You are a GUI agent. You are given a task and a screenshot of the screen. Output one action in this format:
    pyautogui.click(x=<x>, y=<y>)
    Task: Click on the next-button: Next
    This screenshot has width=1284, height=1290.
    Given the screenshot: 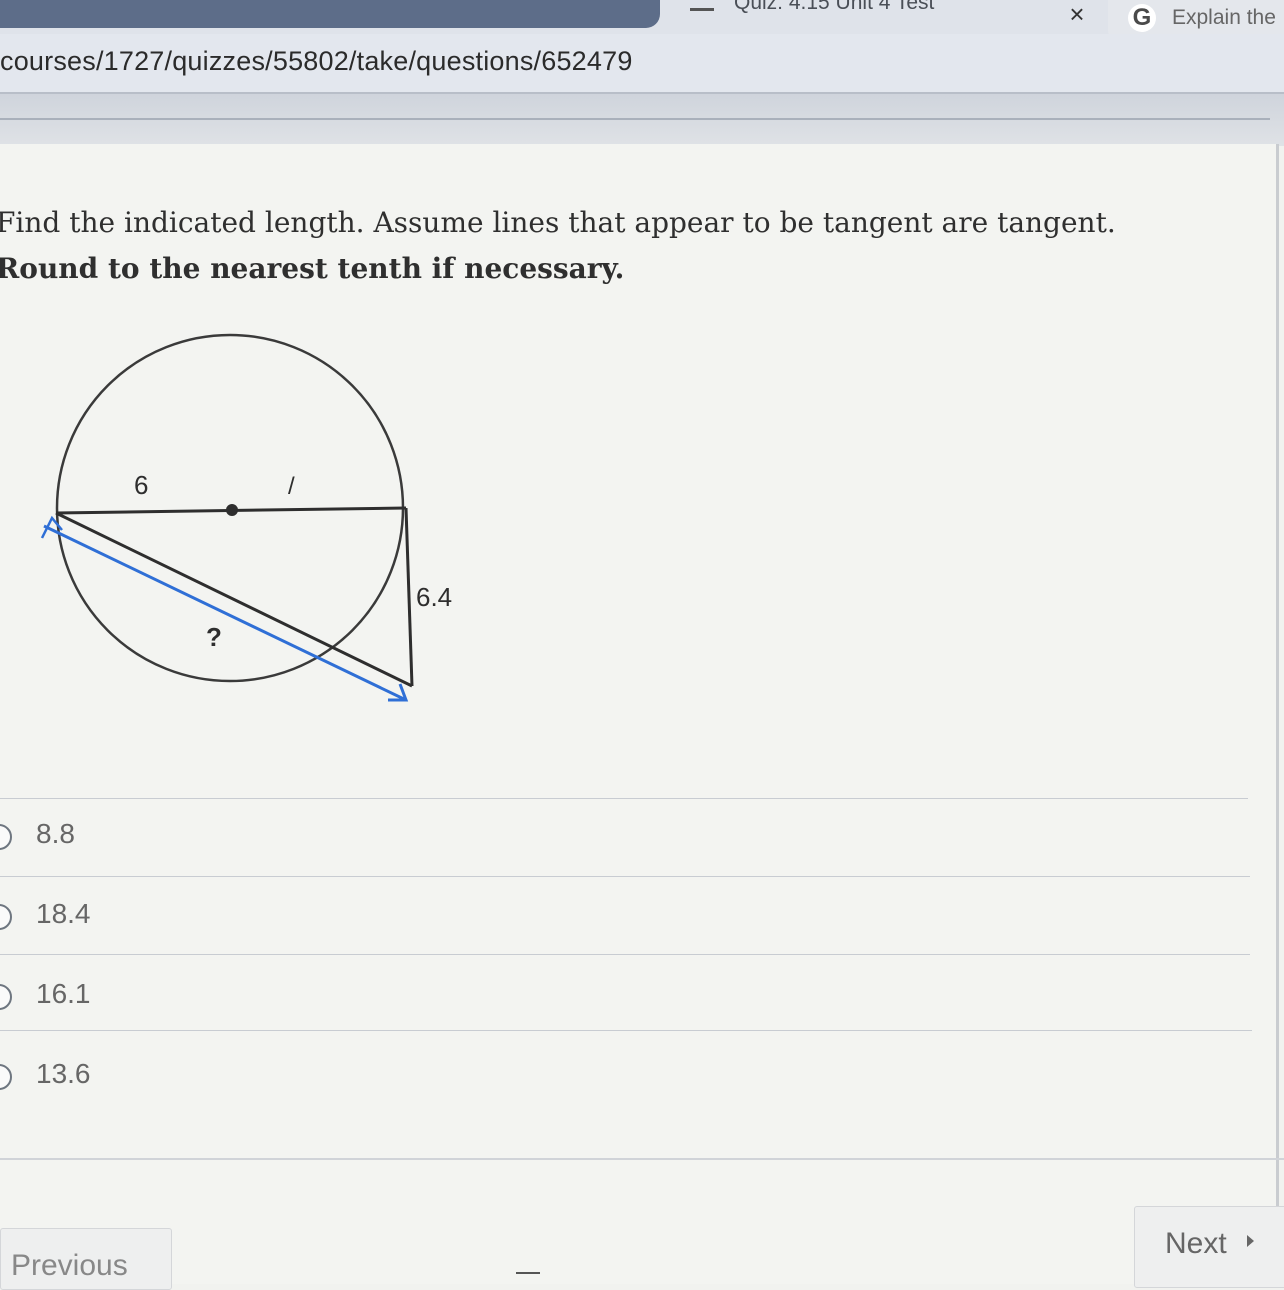 What is the action you would take?
    pyautogui.click(x=1209, y=1247)
    